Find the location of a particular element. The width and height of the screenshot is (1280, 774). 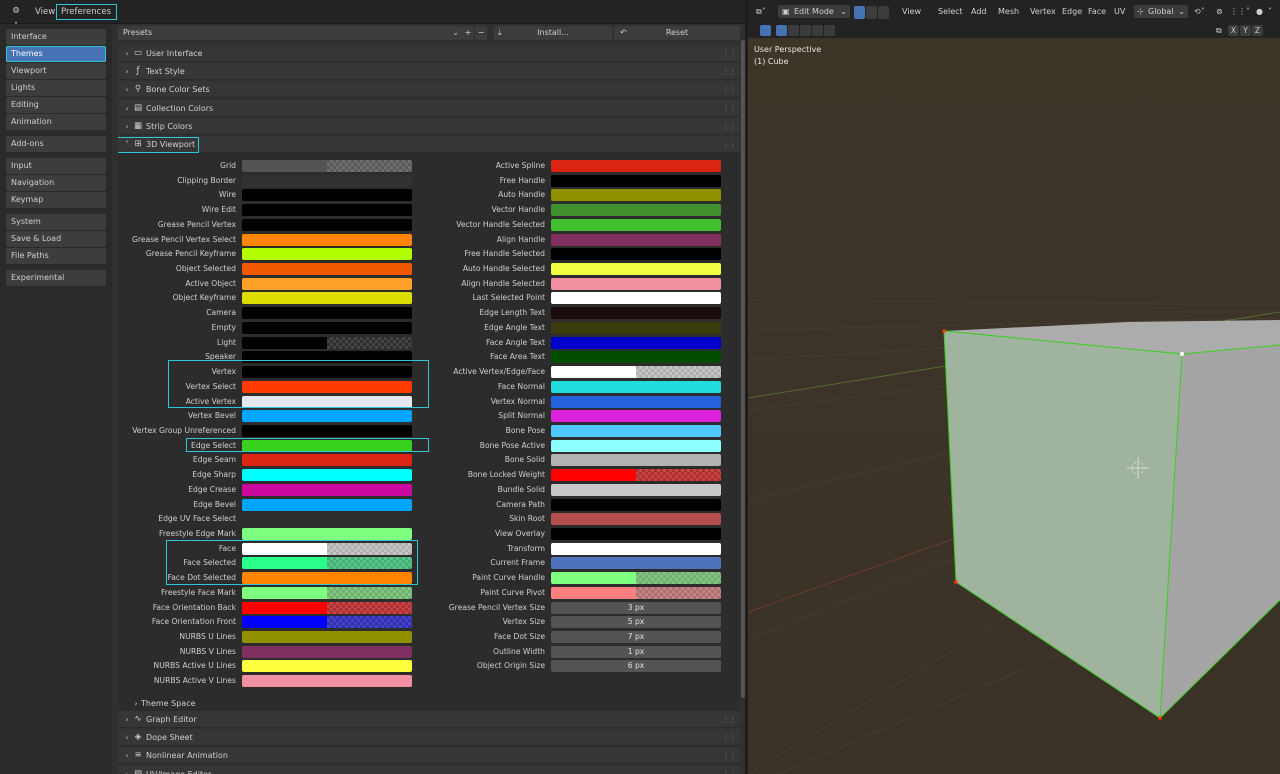

color-edge-angle-text is located at coordinates (636, 327).